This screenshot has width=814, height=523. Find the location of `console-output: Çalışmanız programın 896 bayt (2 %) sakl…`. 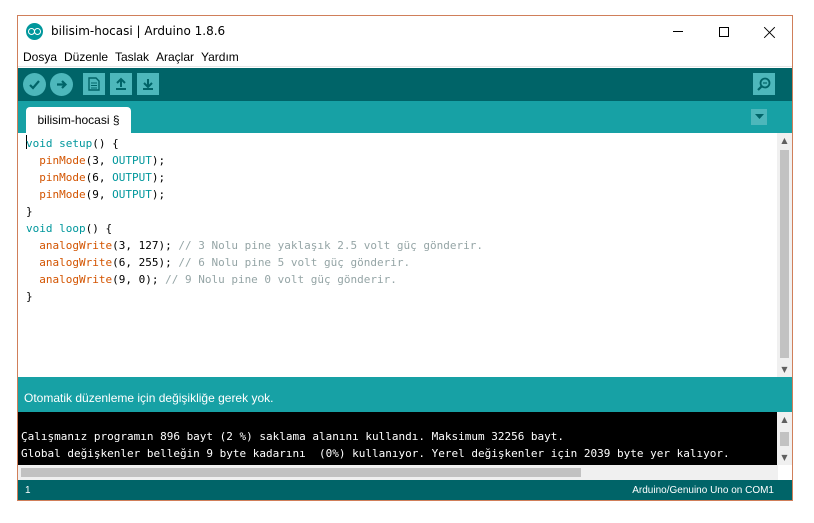

console-output: Çalışmanız programın 896 bayt (2 %) sakl… is located at coordinates (398, 438).